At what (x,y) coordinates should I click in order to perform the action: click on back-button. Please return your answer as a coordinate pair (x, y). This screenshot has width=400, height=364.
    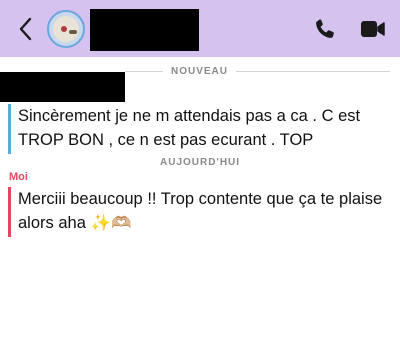
    Looking at the image, I should click on (25, 29).